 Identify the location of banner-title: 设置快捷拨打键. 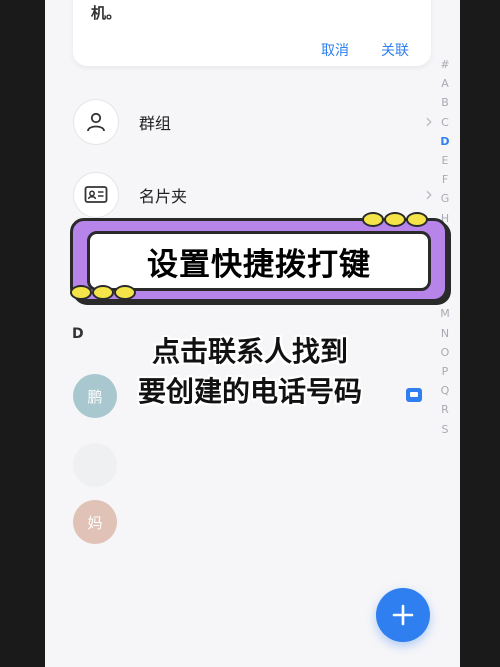
(259, 264).